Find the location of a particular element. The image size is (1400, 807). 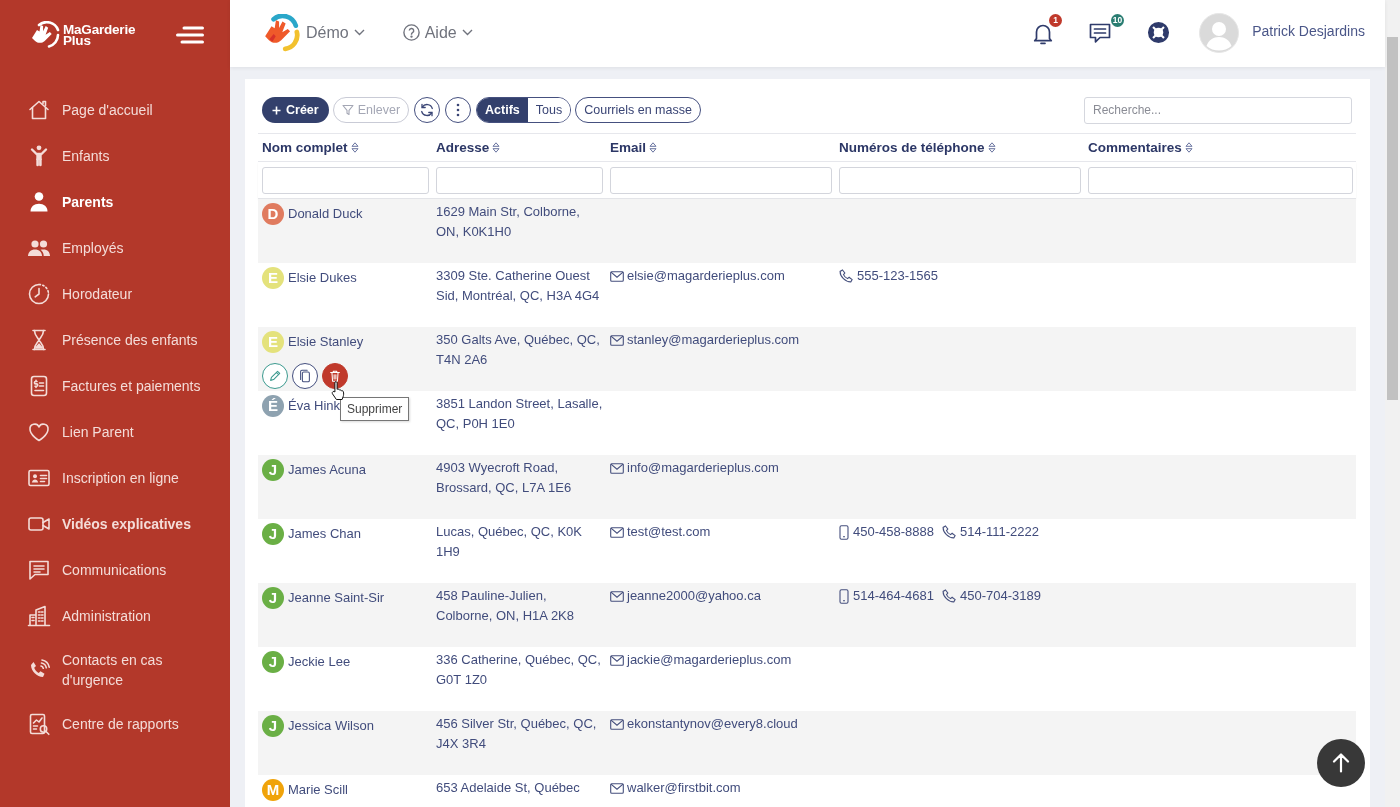

sidebar-item: Présence des enfants is located at coordinates (115, 340).